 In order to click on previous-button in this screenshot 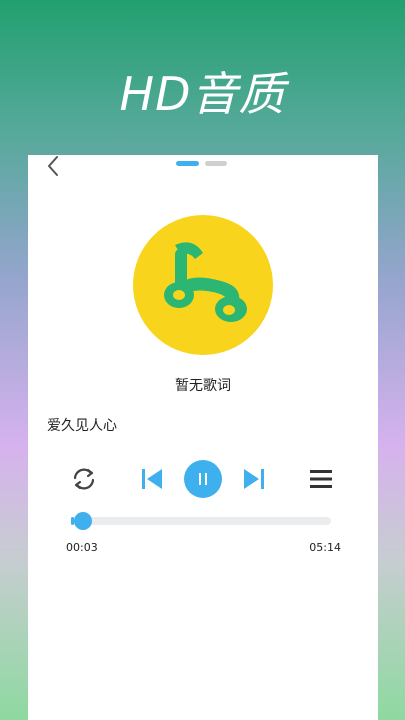, I will do `click(152, 479)`.